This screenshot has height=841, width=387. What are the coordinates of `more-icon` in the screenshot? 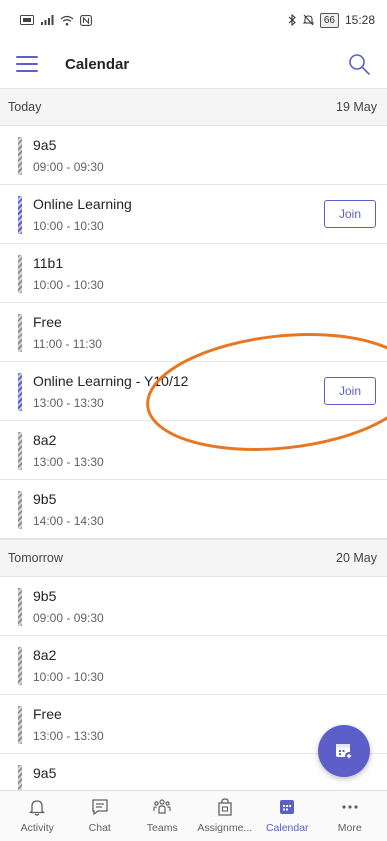 It's located at (350, 807).